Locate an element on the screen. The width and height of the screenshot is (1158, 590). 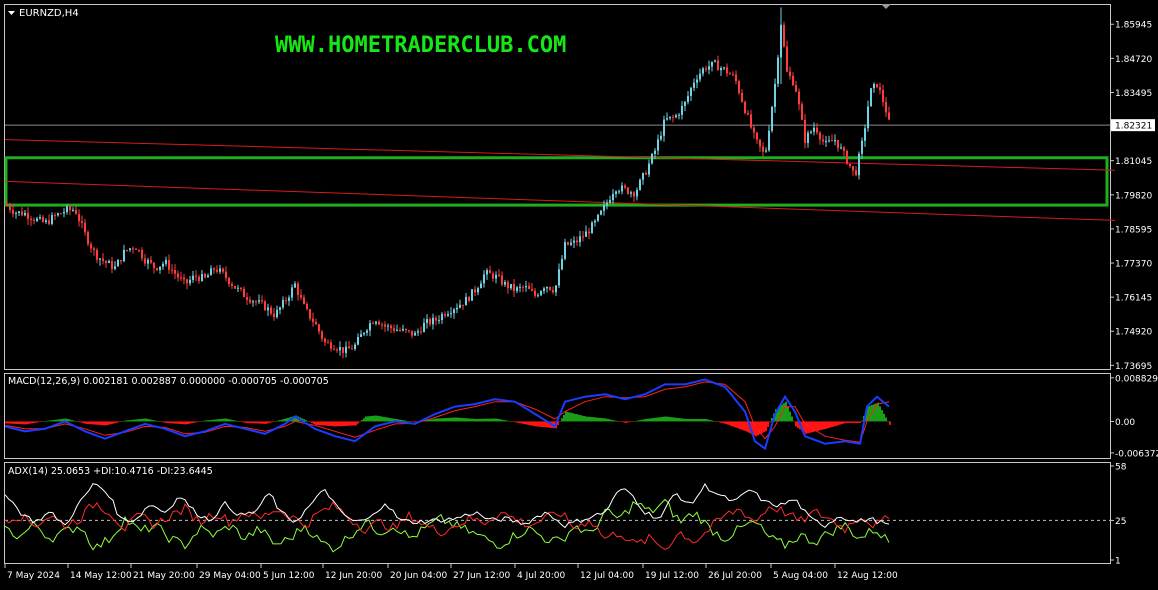
time-tick-label: 5 Aug 04:00 is located at coordinates (800, 576).